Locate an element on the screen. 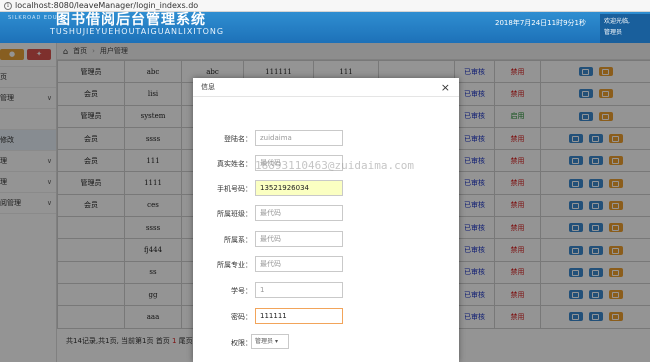 This screenshot has height=362, width=650. modal-header: 信息 × is located at coordinates (326, 87).